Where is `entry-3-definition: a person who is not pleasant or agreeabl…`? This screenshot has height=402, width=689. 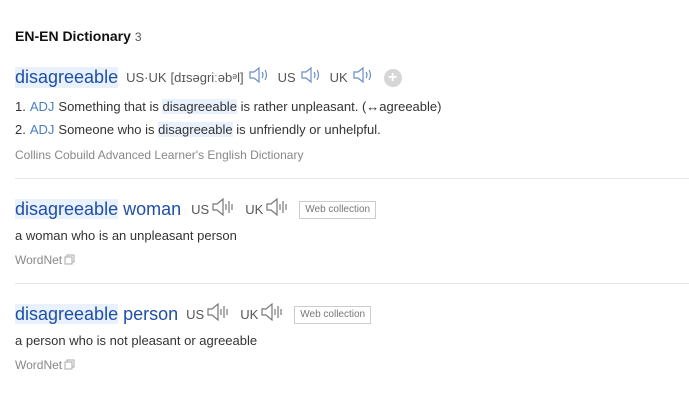 entry-3-definition: a person who is not pleasant or agreeabl… is located at coordinates (136, 340).